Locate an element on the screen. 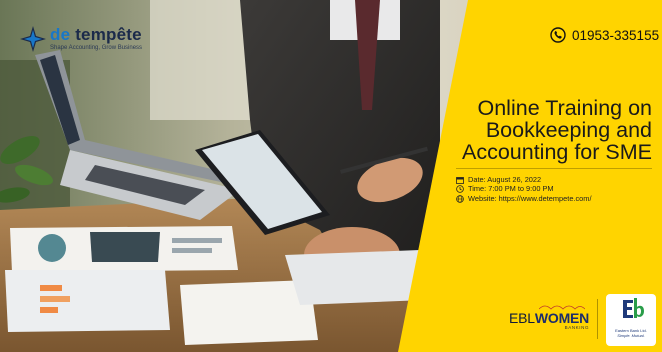 This screenshot has height=352, width=662. contact-phone: 01953-335155 is located at coordinates (604, 35).